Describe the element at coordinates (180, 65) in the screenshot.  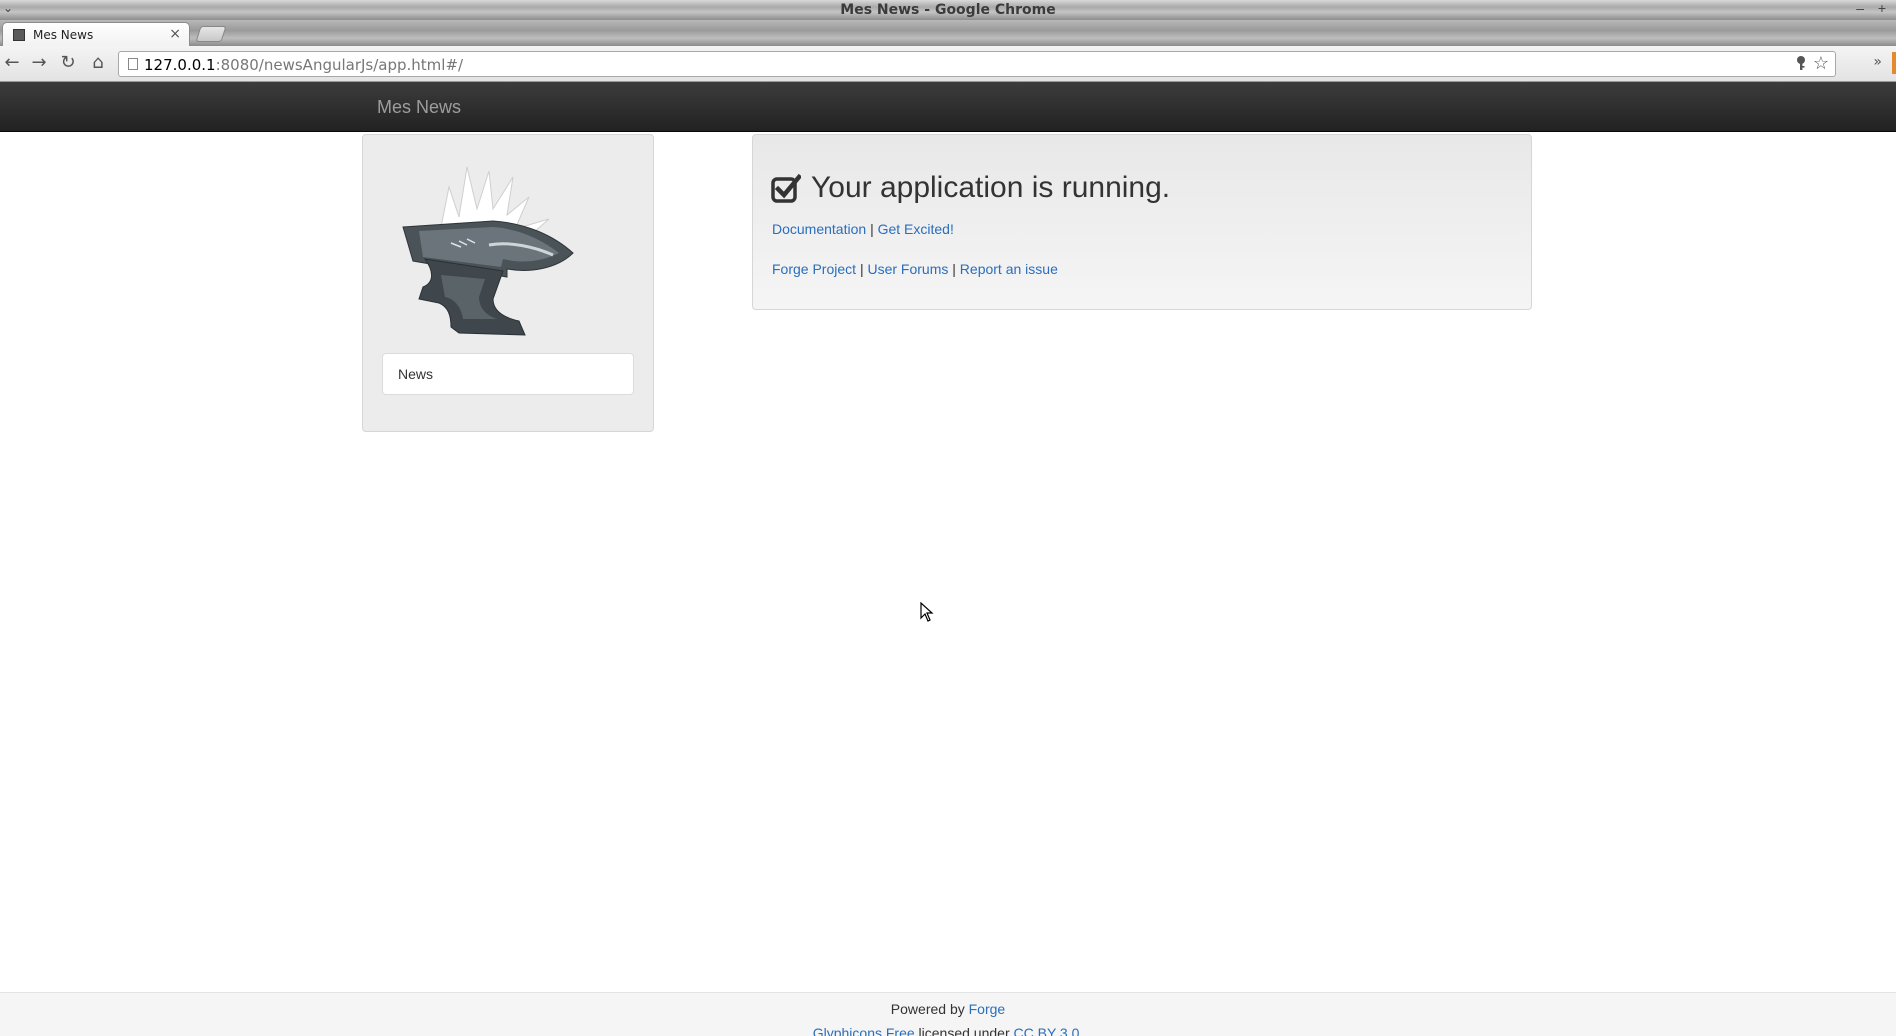
I see `url-host: 127.0.0.1` at that location.